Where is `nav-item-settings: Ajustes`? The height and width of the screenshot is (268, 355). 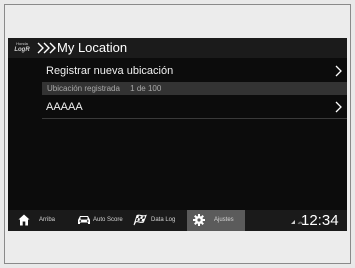 nav-item-settings: Ajustes is located at coordinates (216, 220).